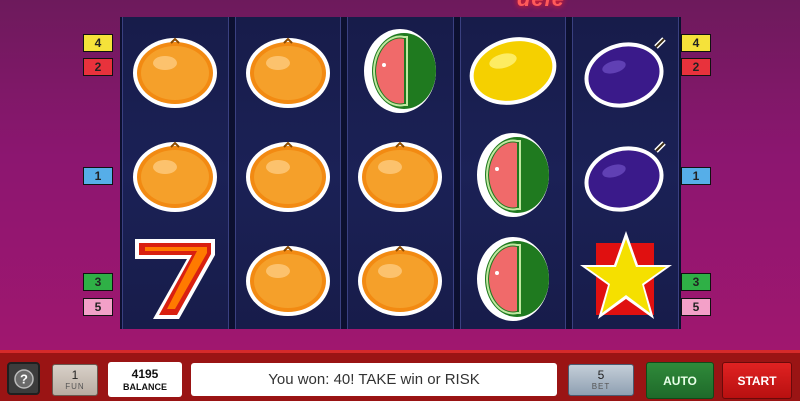 This screenshot has height=401, width=800. What do you see at coordinates (98, 67) in the screenshot?
I see `line-indicator-left-2: 2` at bounding box center [98, 67].